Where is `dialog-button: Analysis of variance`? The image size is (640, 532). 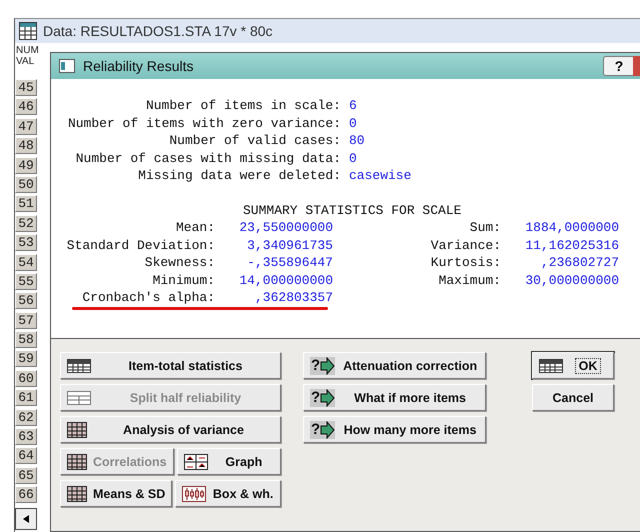
dialog-button: Analysis of variance is located at coordinates (170, 429).